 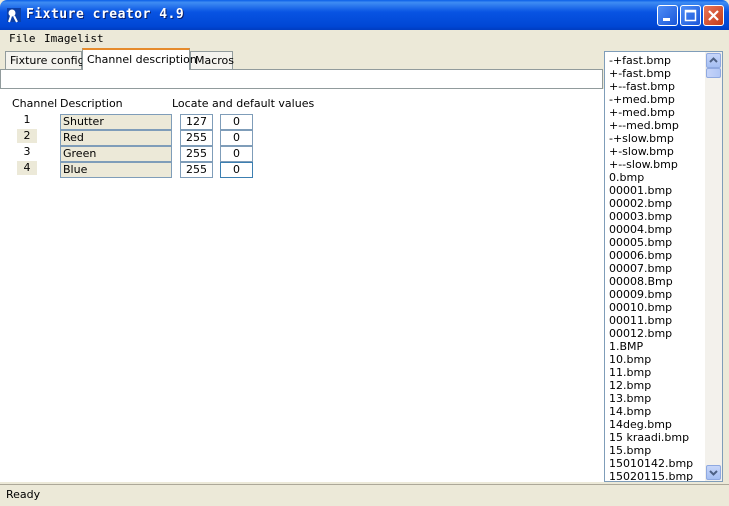 What do you see at coordinates (116, 170) in the screenshot?
I see `channel-description-field: Blue` at bounding box center [116, 170].